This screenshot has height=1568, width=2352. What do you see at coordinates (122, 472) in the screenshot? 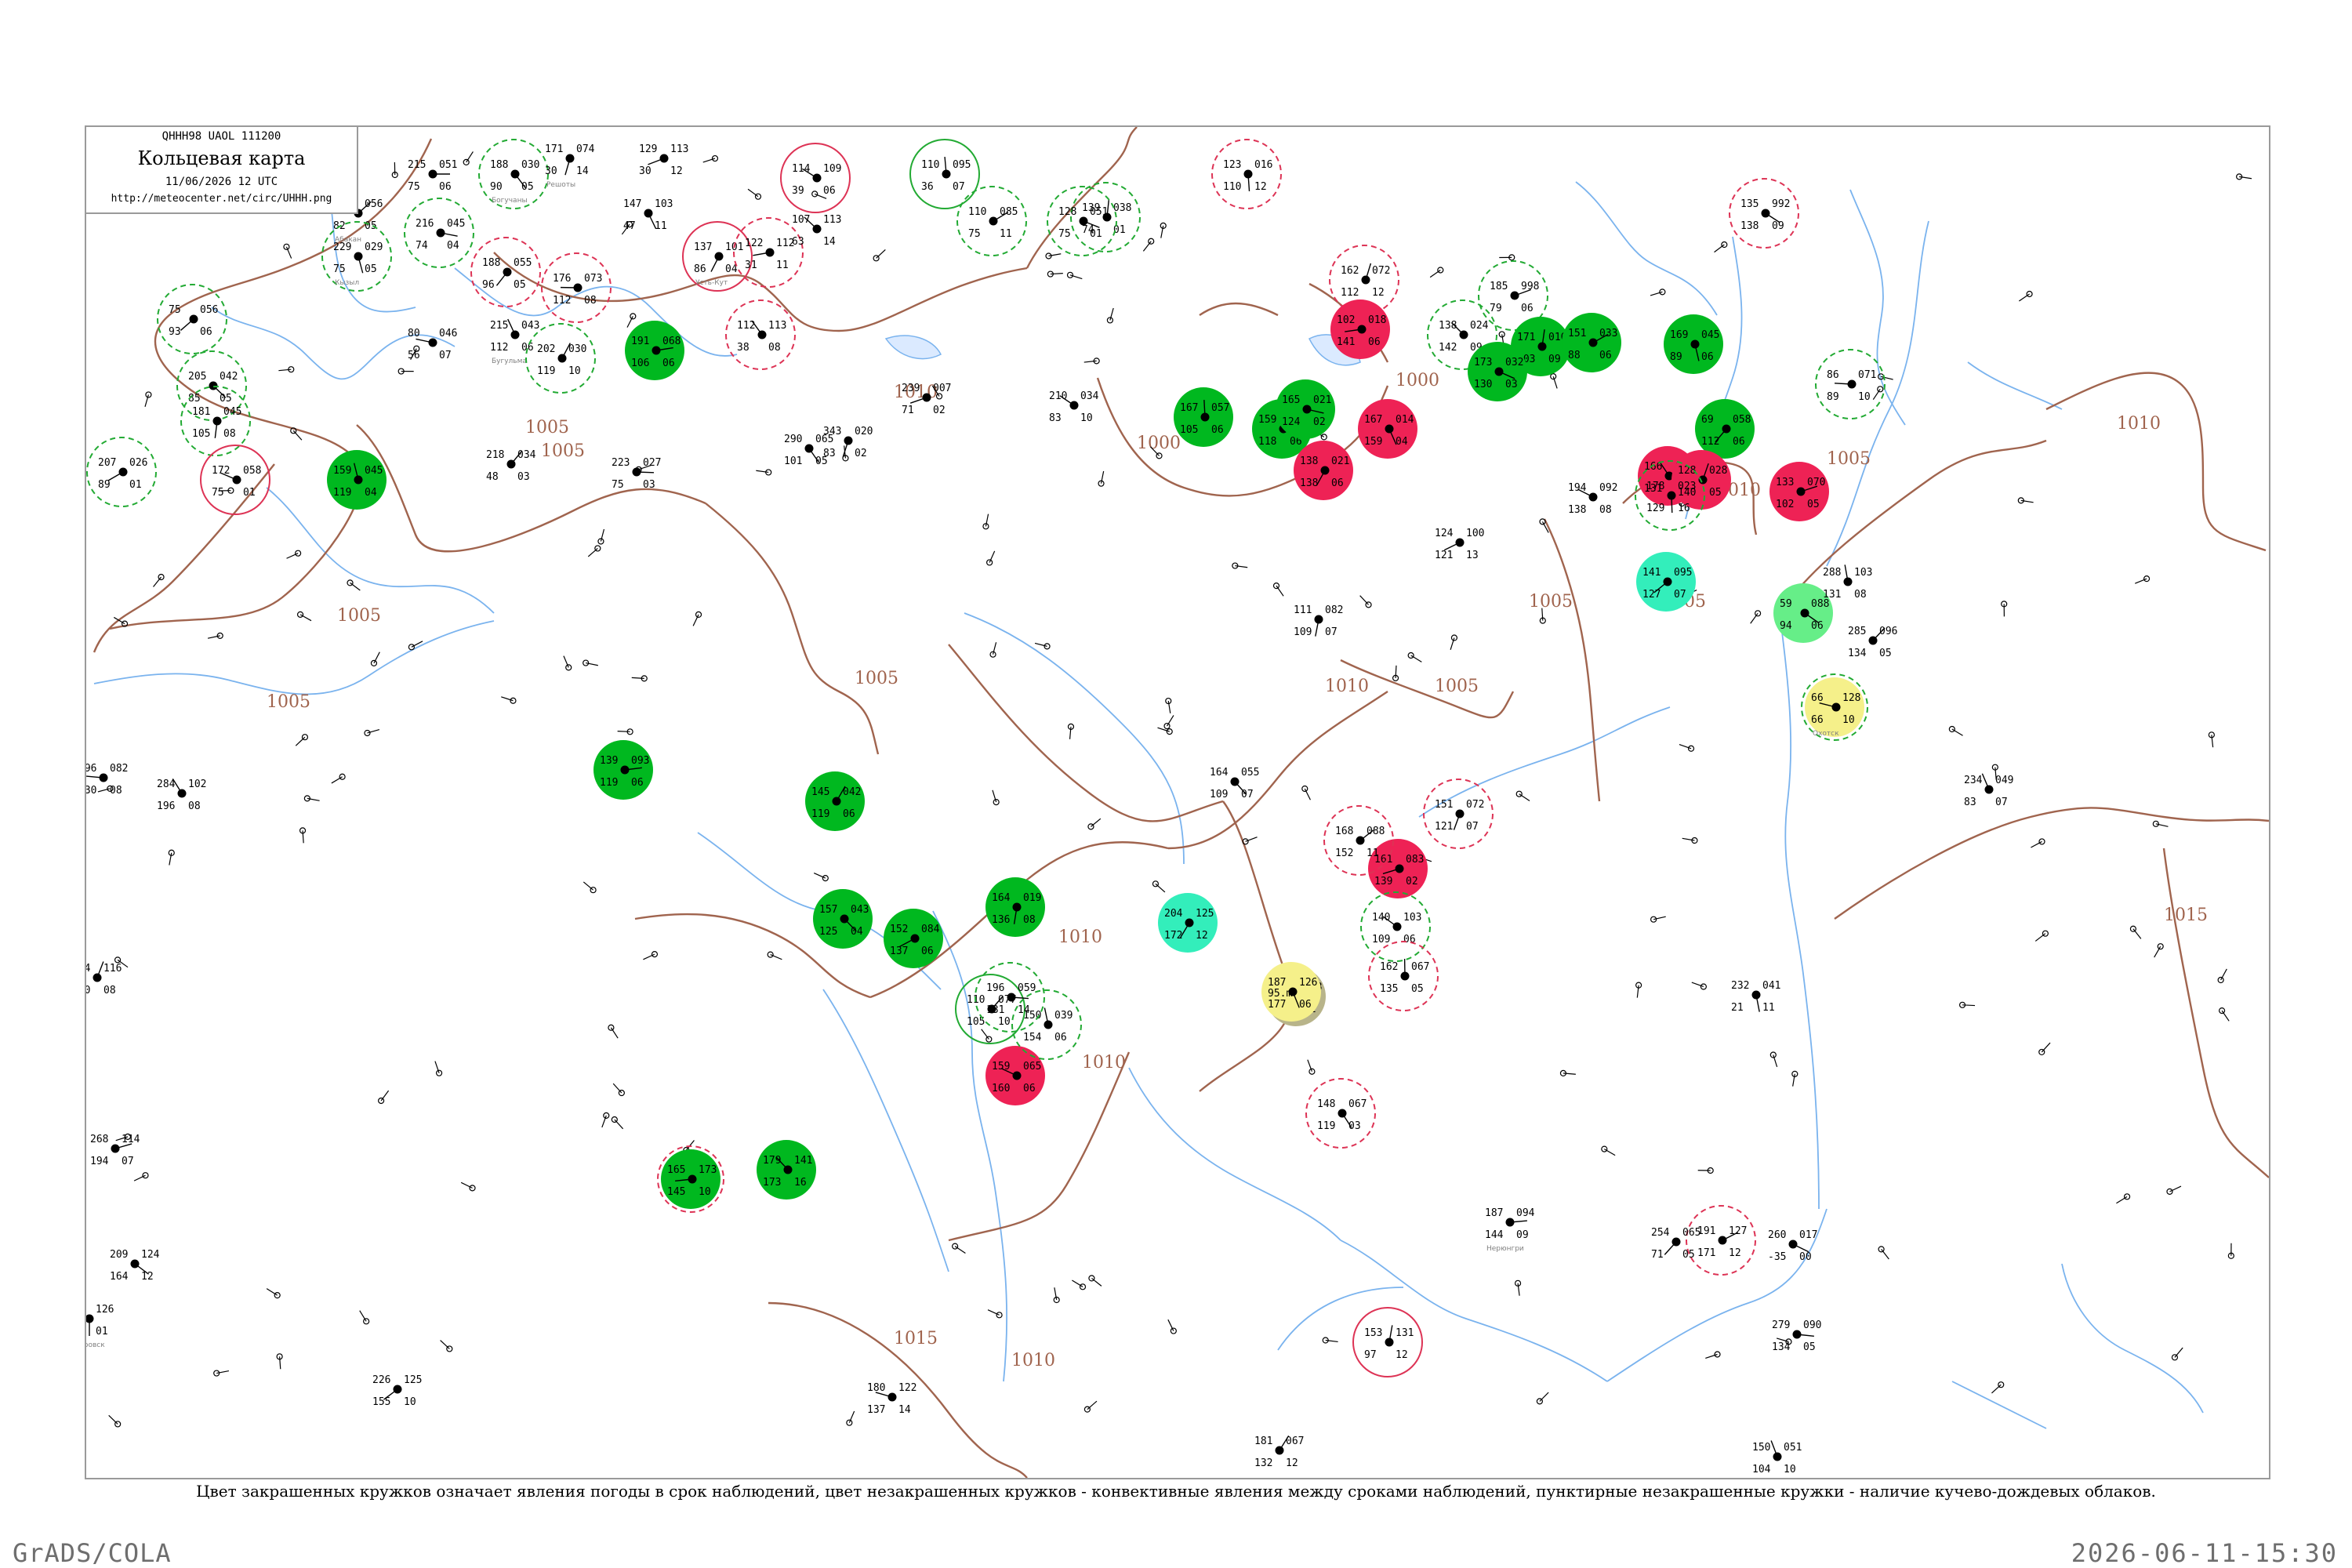
I see `station-plot: 207 026 89 01` at bounding box center [122, 472].